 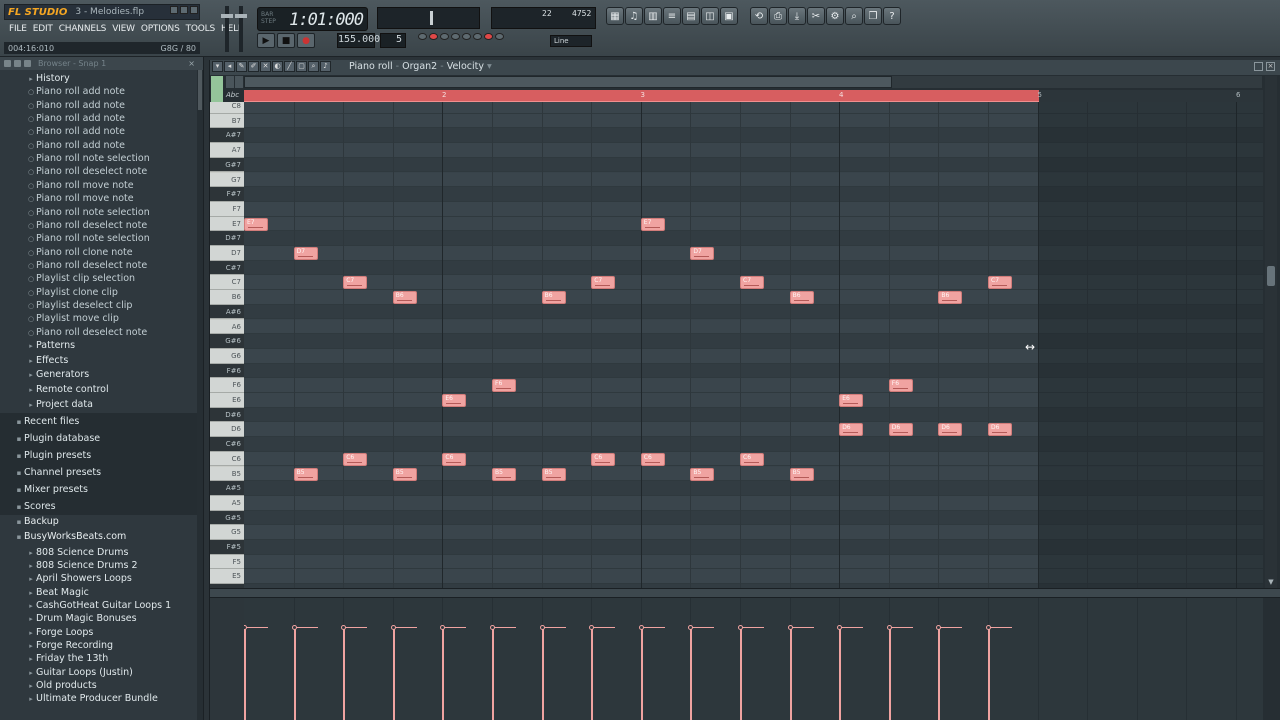 I want to click on horizontal-scrollbar, so click(x=568, y=82).